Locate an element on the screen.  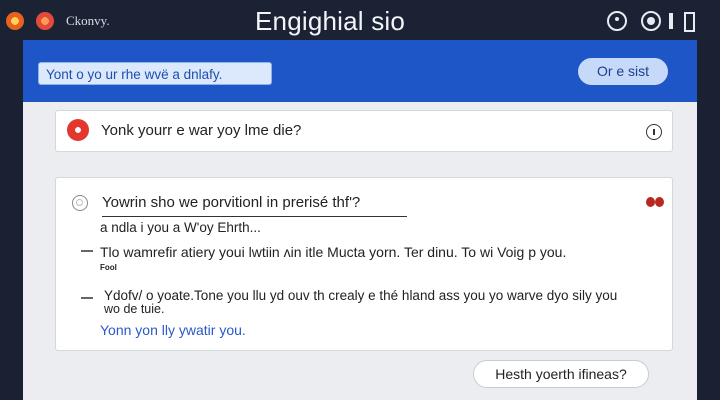
question-underline is located at coordinates (254, 216).